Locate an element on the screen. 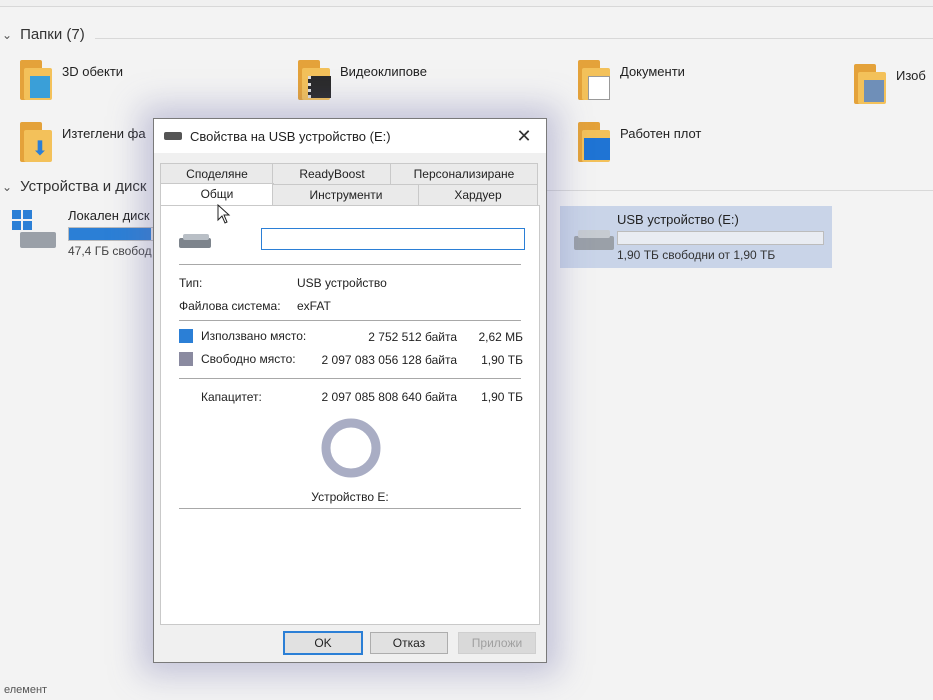 The image size is (933, 700). status-bar-text: елемент is located at coordinates (26, 690).